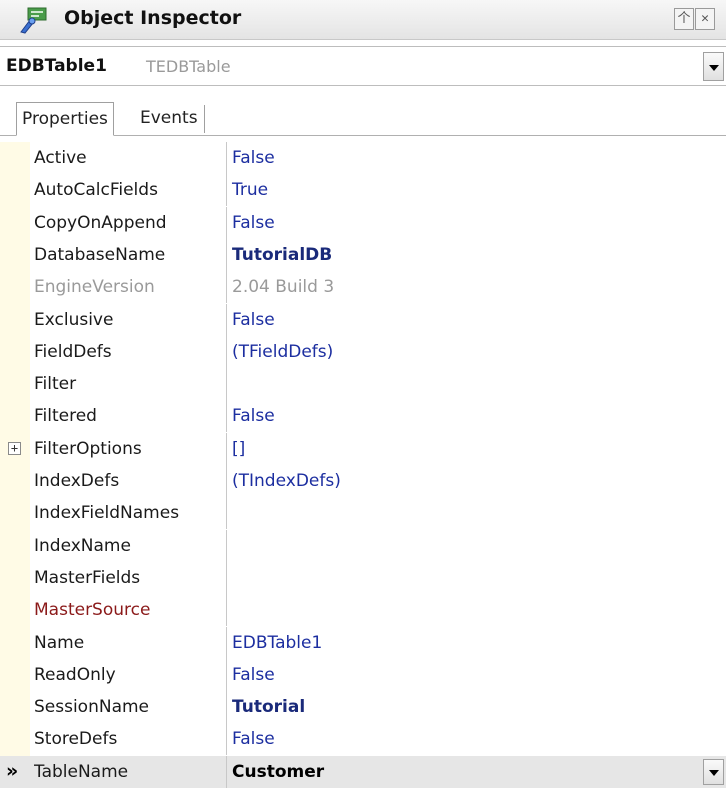 The width and height of the screenshot is (726, 788). I want to click on tab-properties: Properties, so click(65, 119).